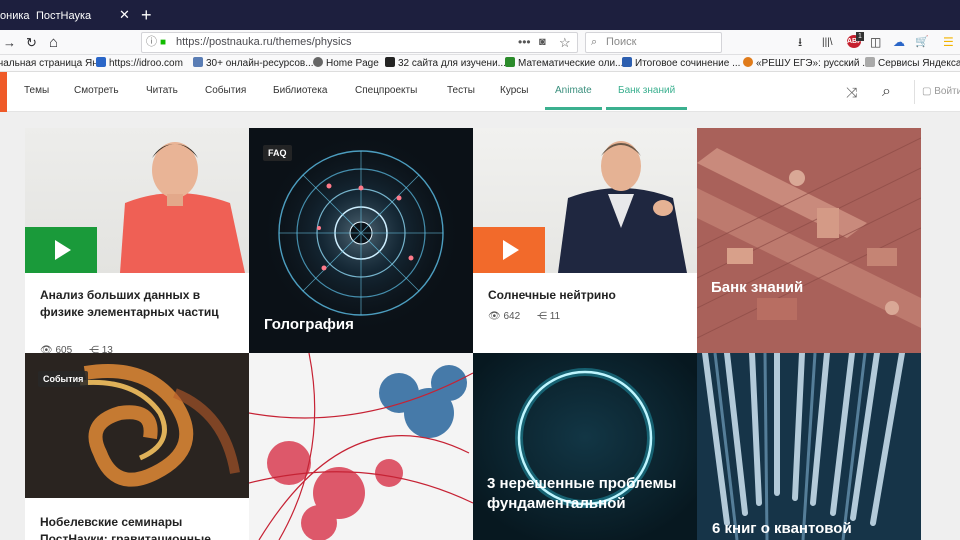 This screenshot has width=960, height=540. Describe the element at coordinates (524, 316) in the screenshot. I see `card-stats: 👁 642 ⋲ 11` at that location.